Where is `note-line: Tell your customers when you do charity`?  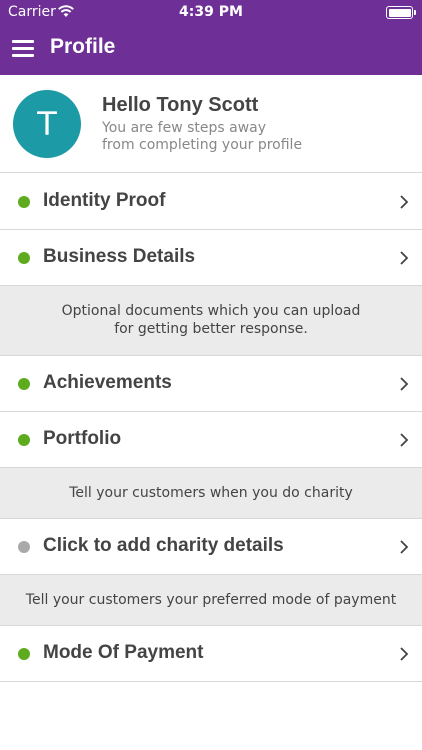
note-line: Tell your customers when you do charity is located at coordinates (211, 493).